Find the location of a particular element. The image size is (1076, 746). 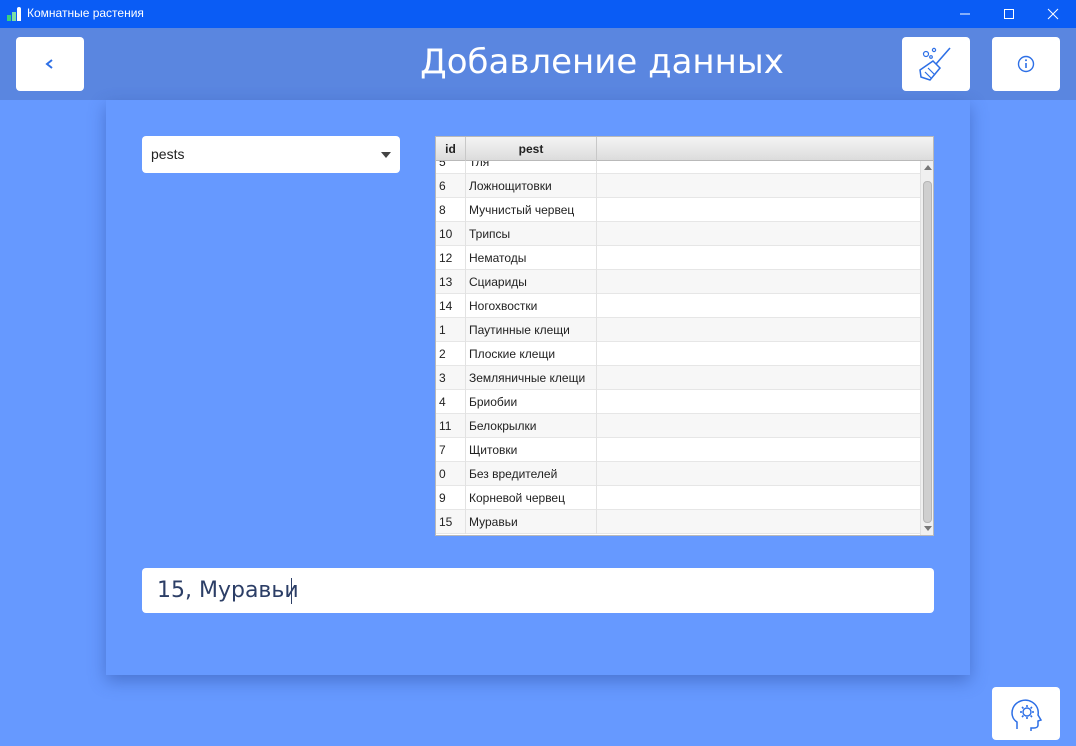

cell-pest: Ложнощитовки is located at coordinates (531, 186).